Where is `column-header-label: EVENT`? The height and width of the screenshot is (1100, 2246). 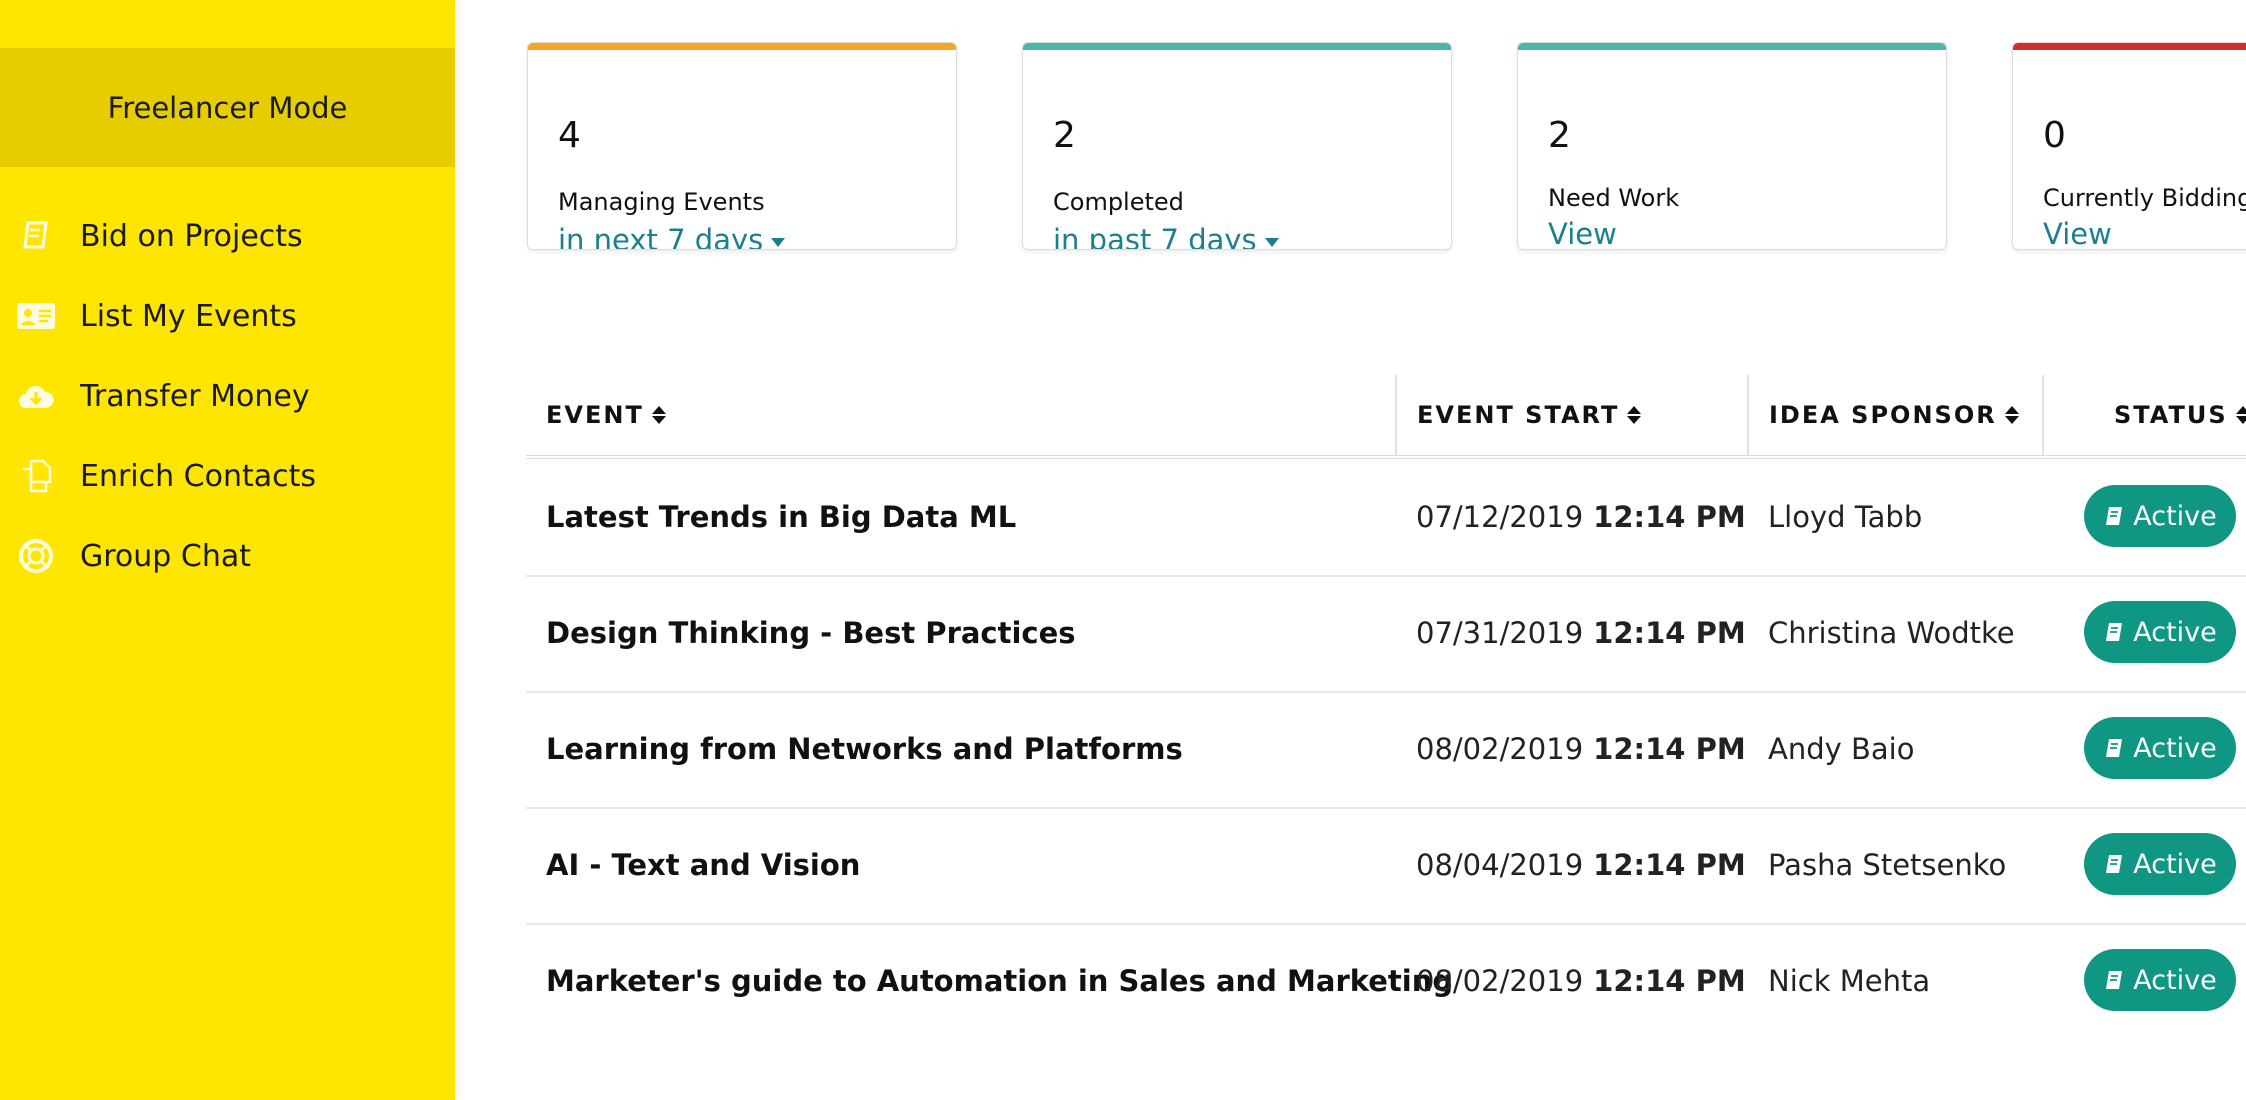
column-header-label: EVENT is located at coordinates (595, 415).